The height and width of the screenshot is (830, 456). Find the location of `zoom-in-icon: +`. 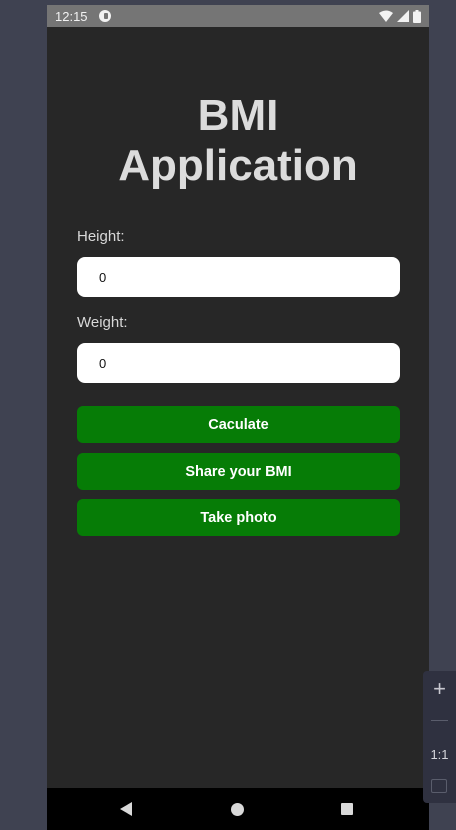

zoom-in-icon: + is located at coordinates (439, 689).